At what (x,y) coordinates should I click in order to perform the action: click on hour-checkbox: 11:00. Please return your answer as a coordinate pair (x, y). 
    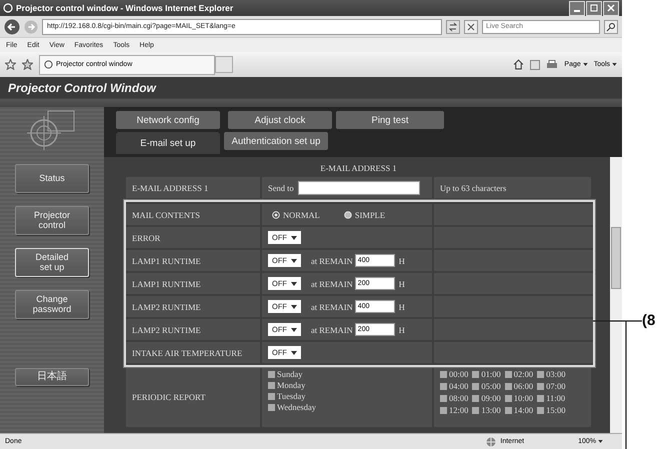
    Looking at the image, I should click on (551, 398).